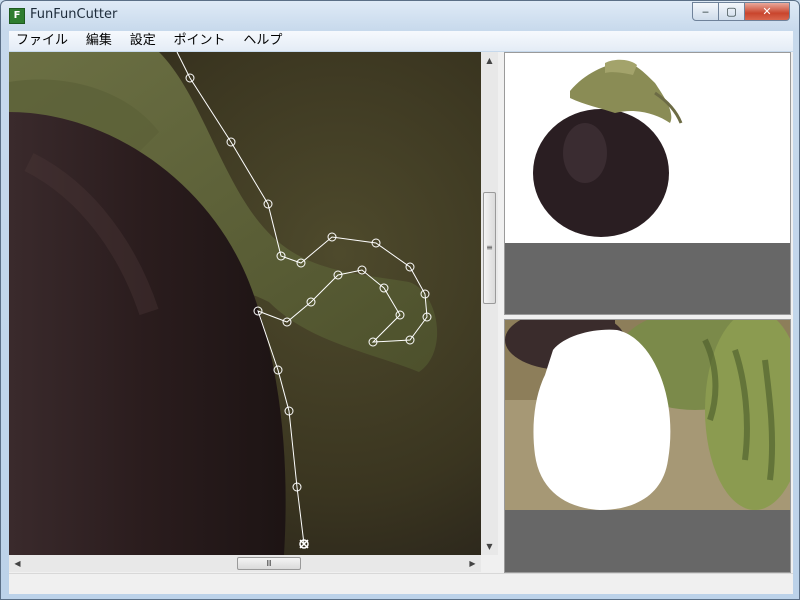  What do you see at coordinates (401, 583) in the screenshot?
I see `status-bar` at bounding box center [401, 583].